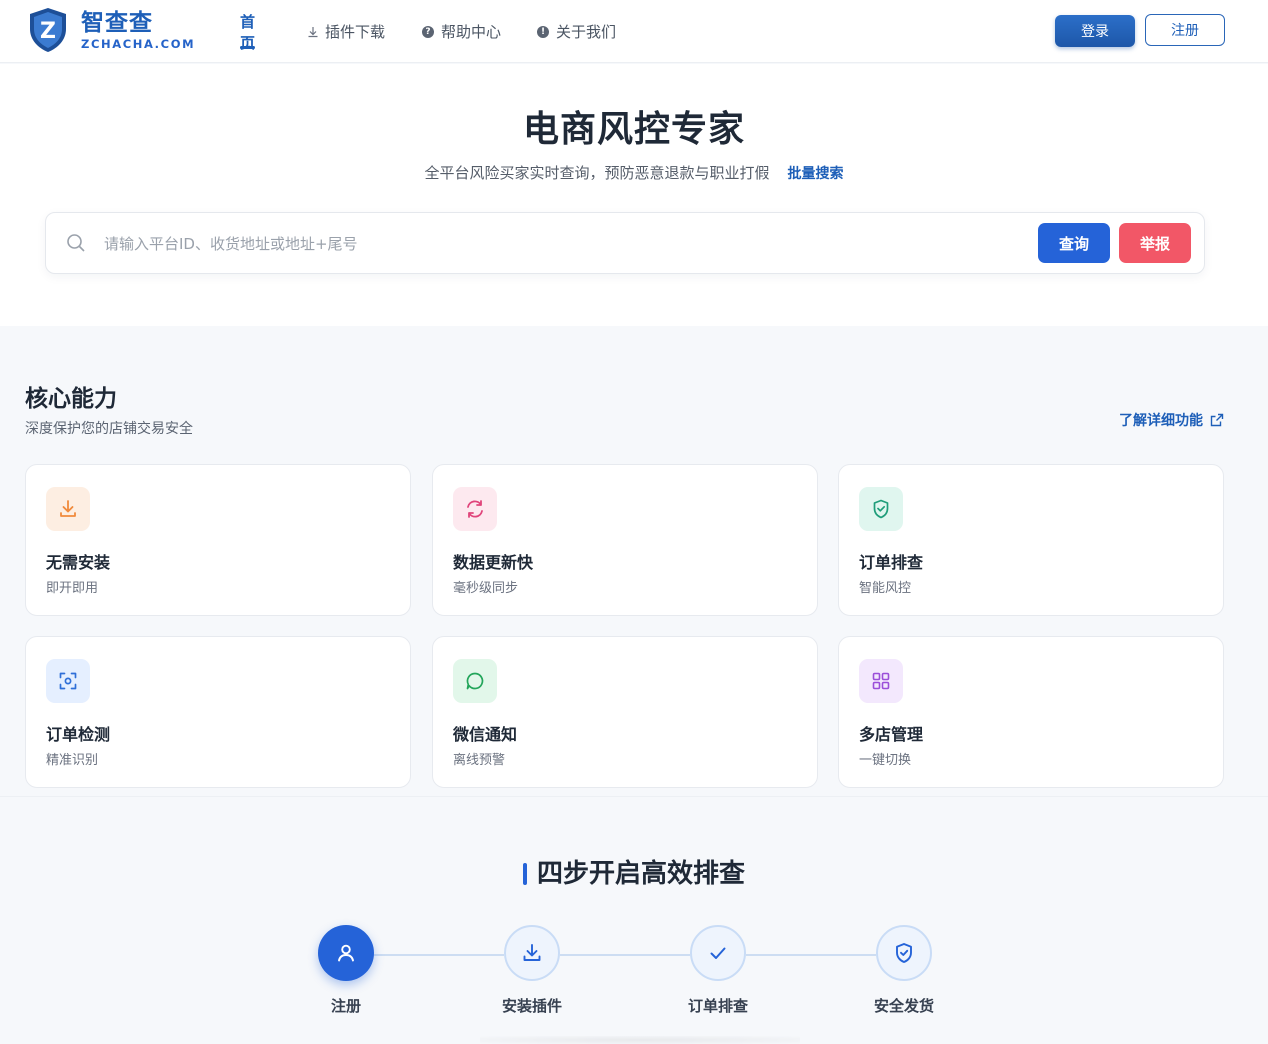  What do you see at coordinates (891, 734) in the screenshot?
I see `card-title: 多店管理` at bounding box center [891, 734].